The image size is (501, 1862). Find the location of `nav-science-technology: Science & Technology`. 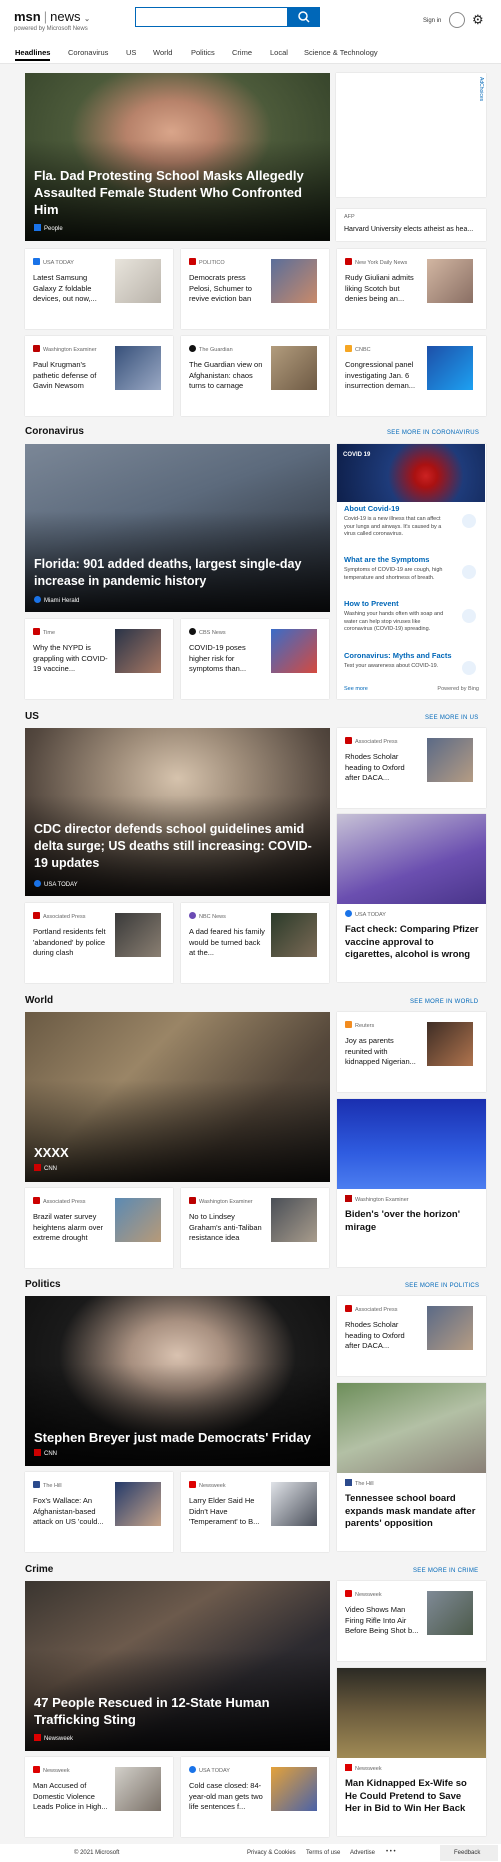

nav-science-technology: Science & Technology is located at coordinates (341, 52).